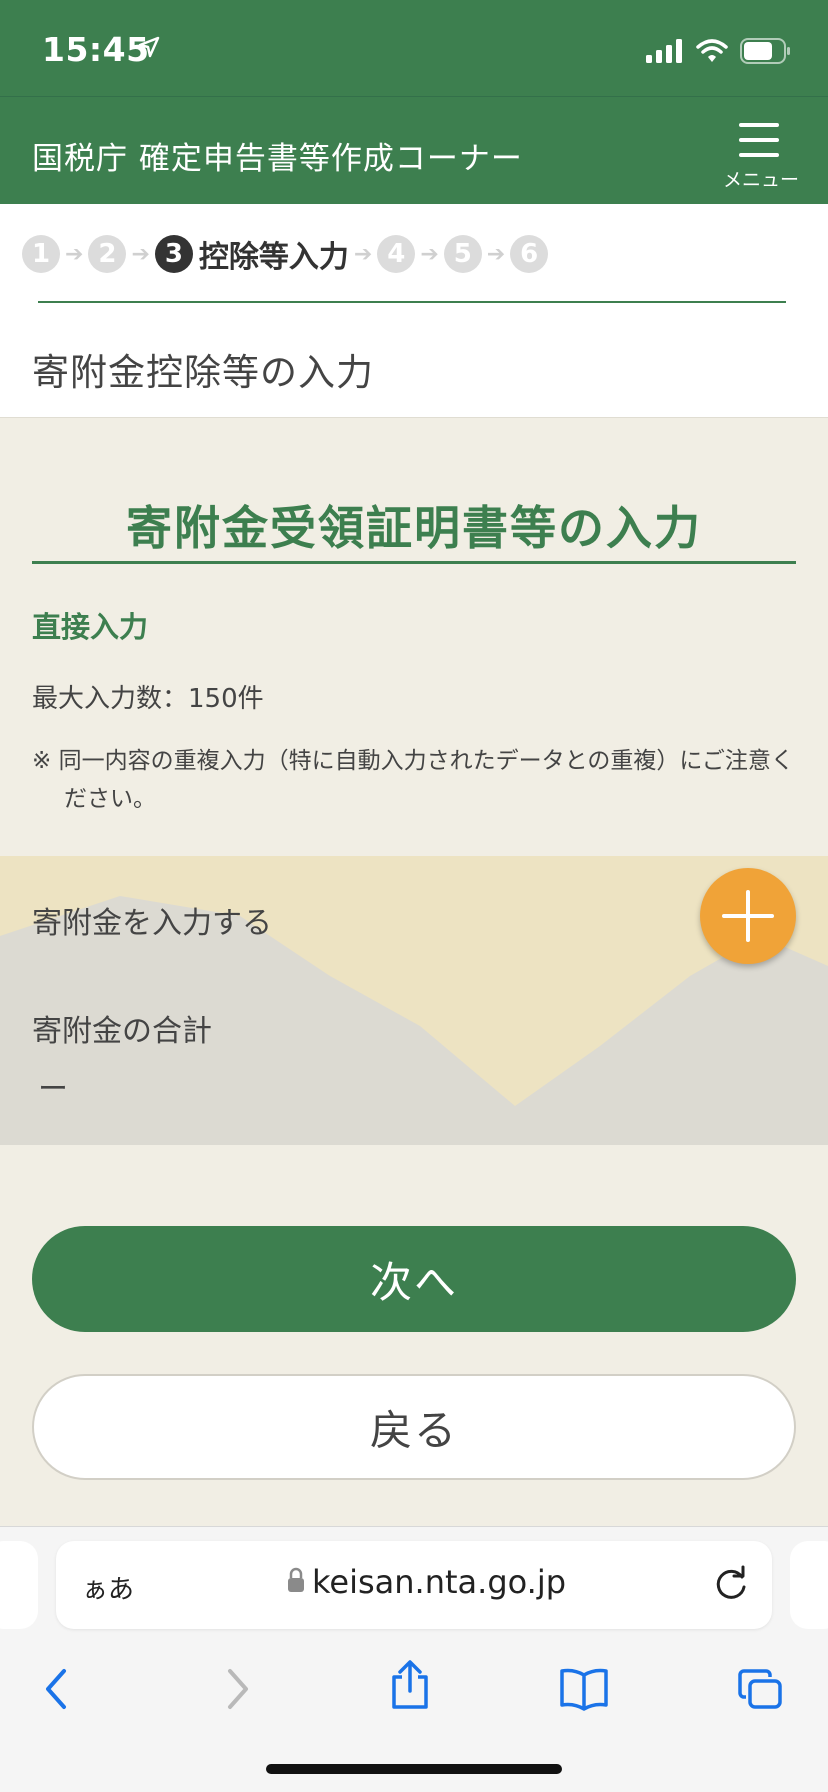 Image resolution: width=828 pixels, height=1792 pixels. I want to click on wifi-icon, so click(712, 53).